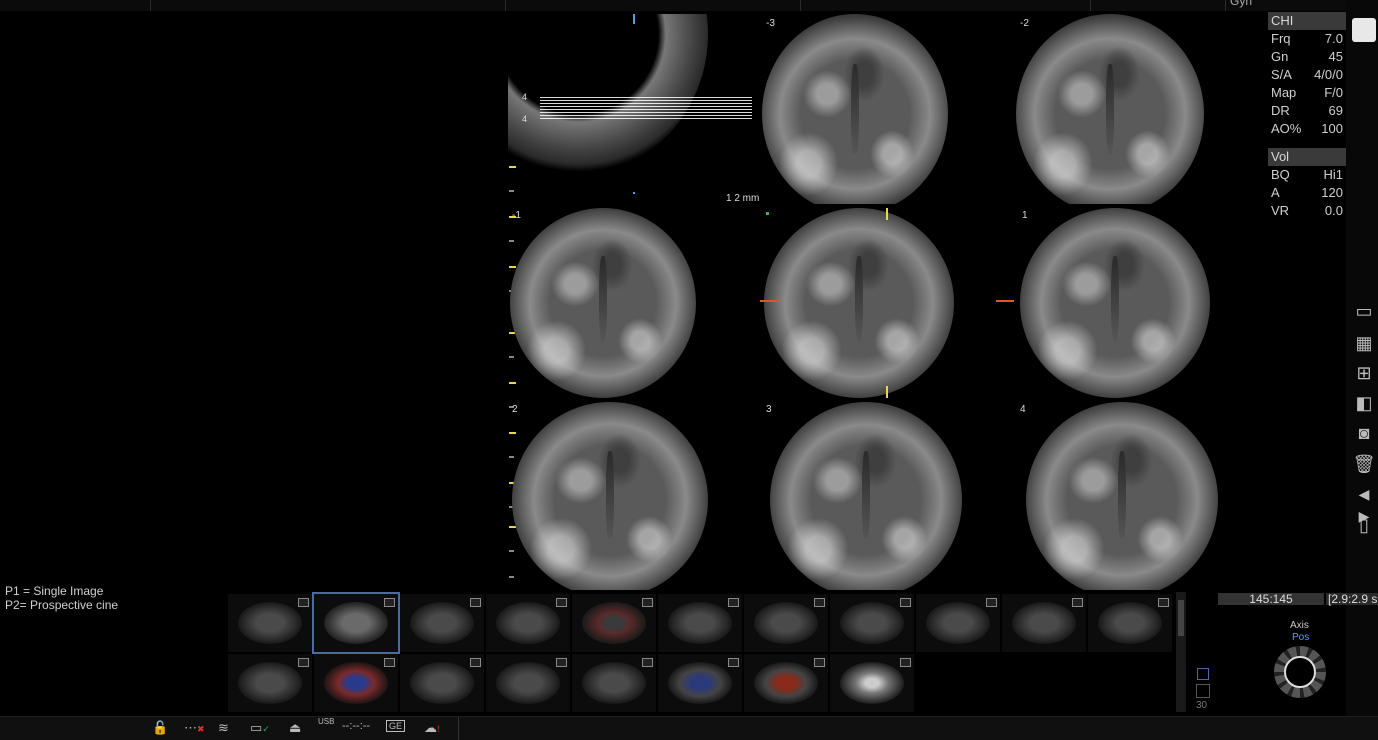 This screenshot has height=740, width=1378. I want to click on trackball-control, so click(1300, 672).